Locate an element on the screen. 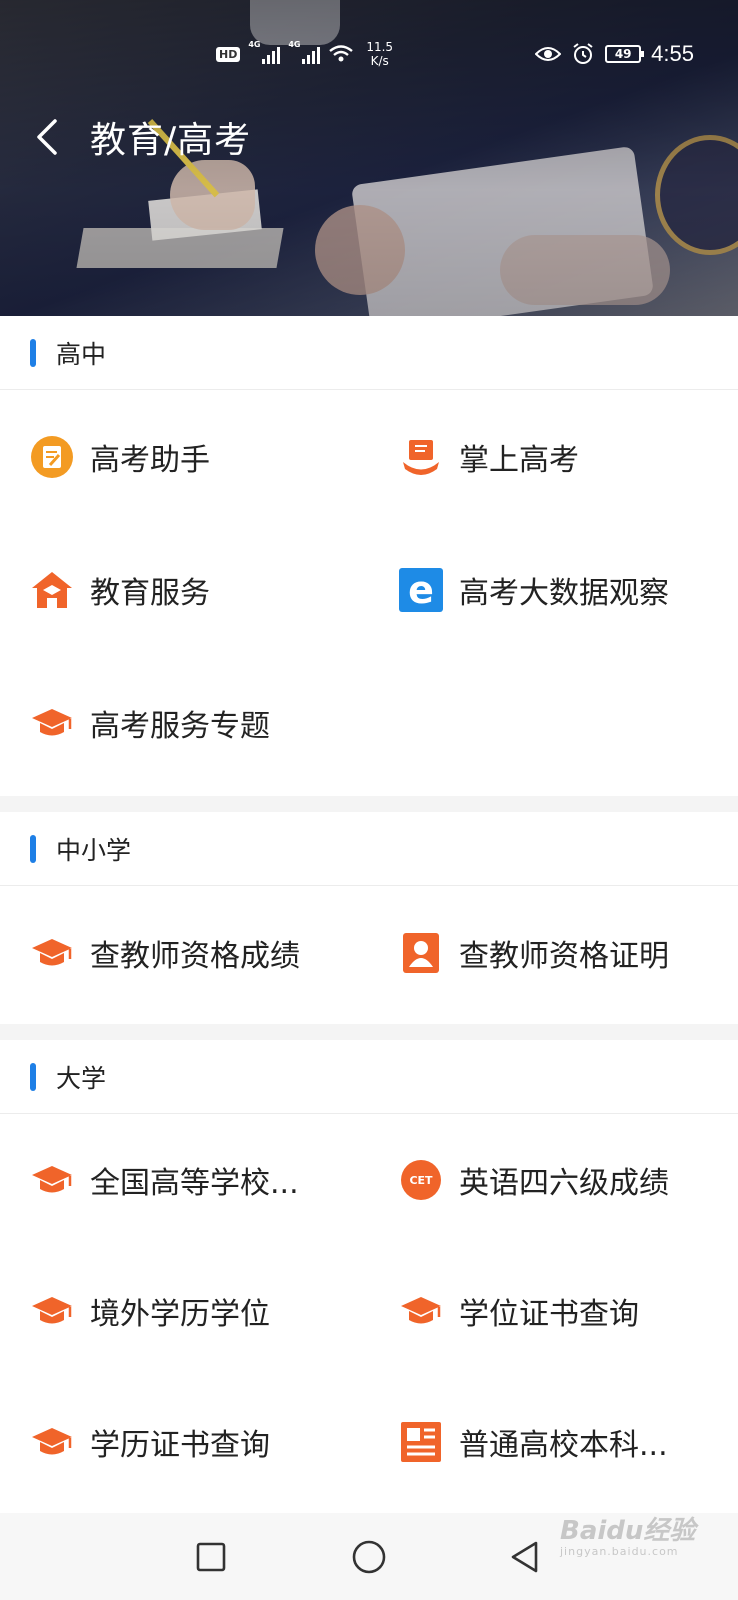 This screenshot has width=738, height=1600. service-item-gaokao-big-data: e 高考大数据观察 is located at coordinates (553, 589).